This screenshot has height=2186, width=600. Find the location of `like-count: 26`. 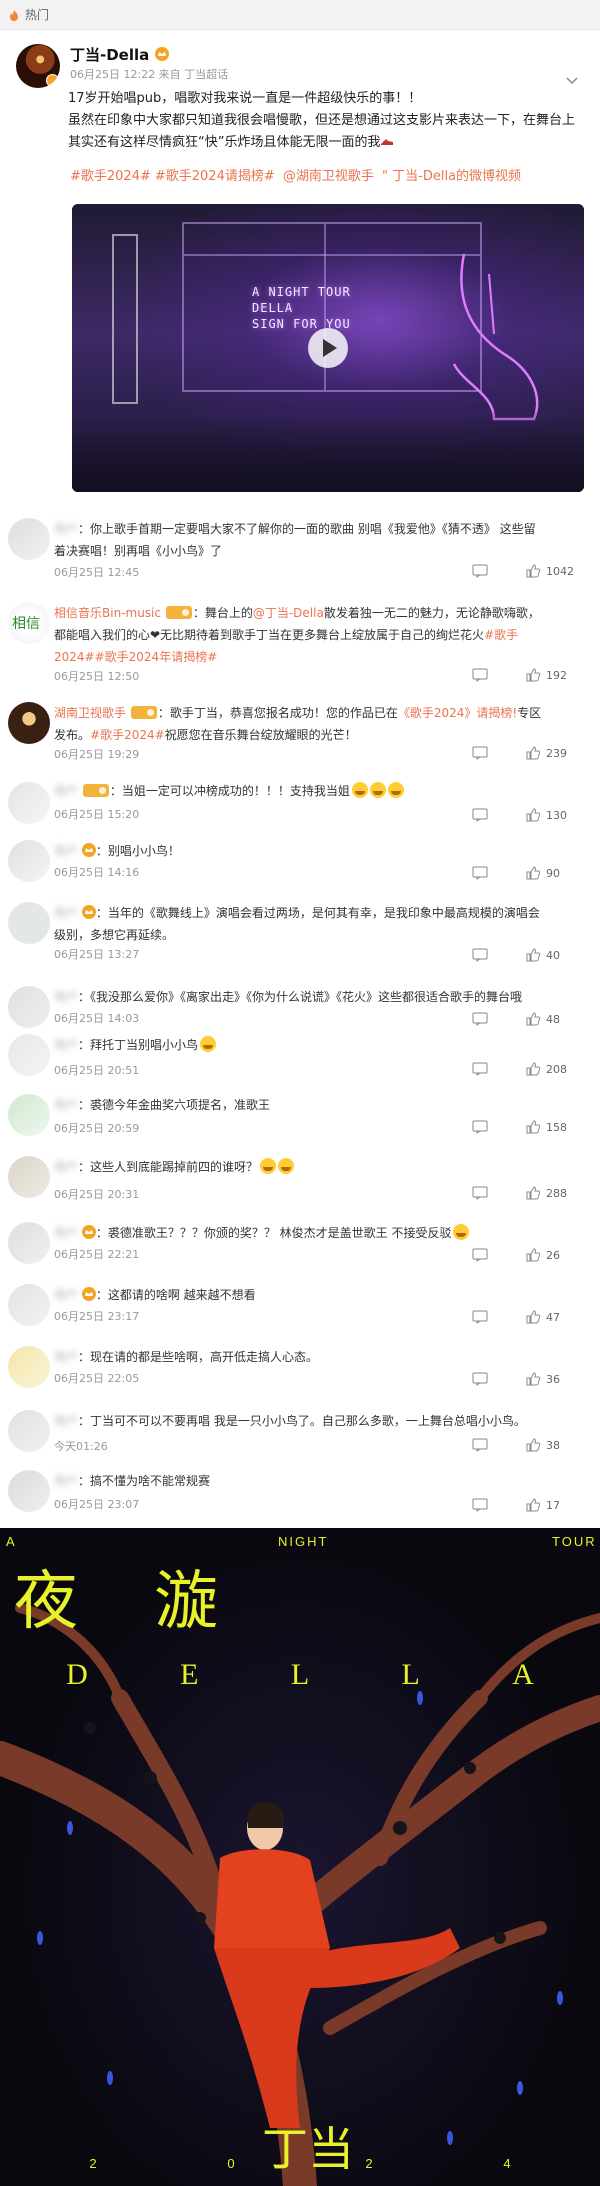

like-count: 26 is located at coordinates (553, 1255).